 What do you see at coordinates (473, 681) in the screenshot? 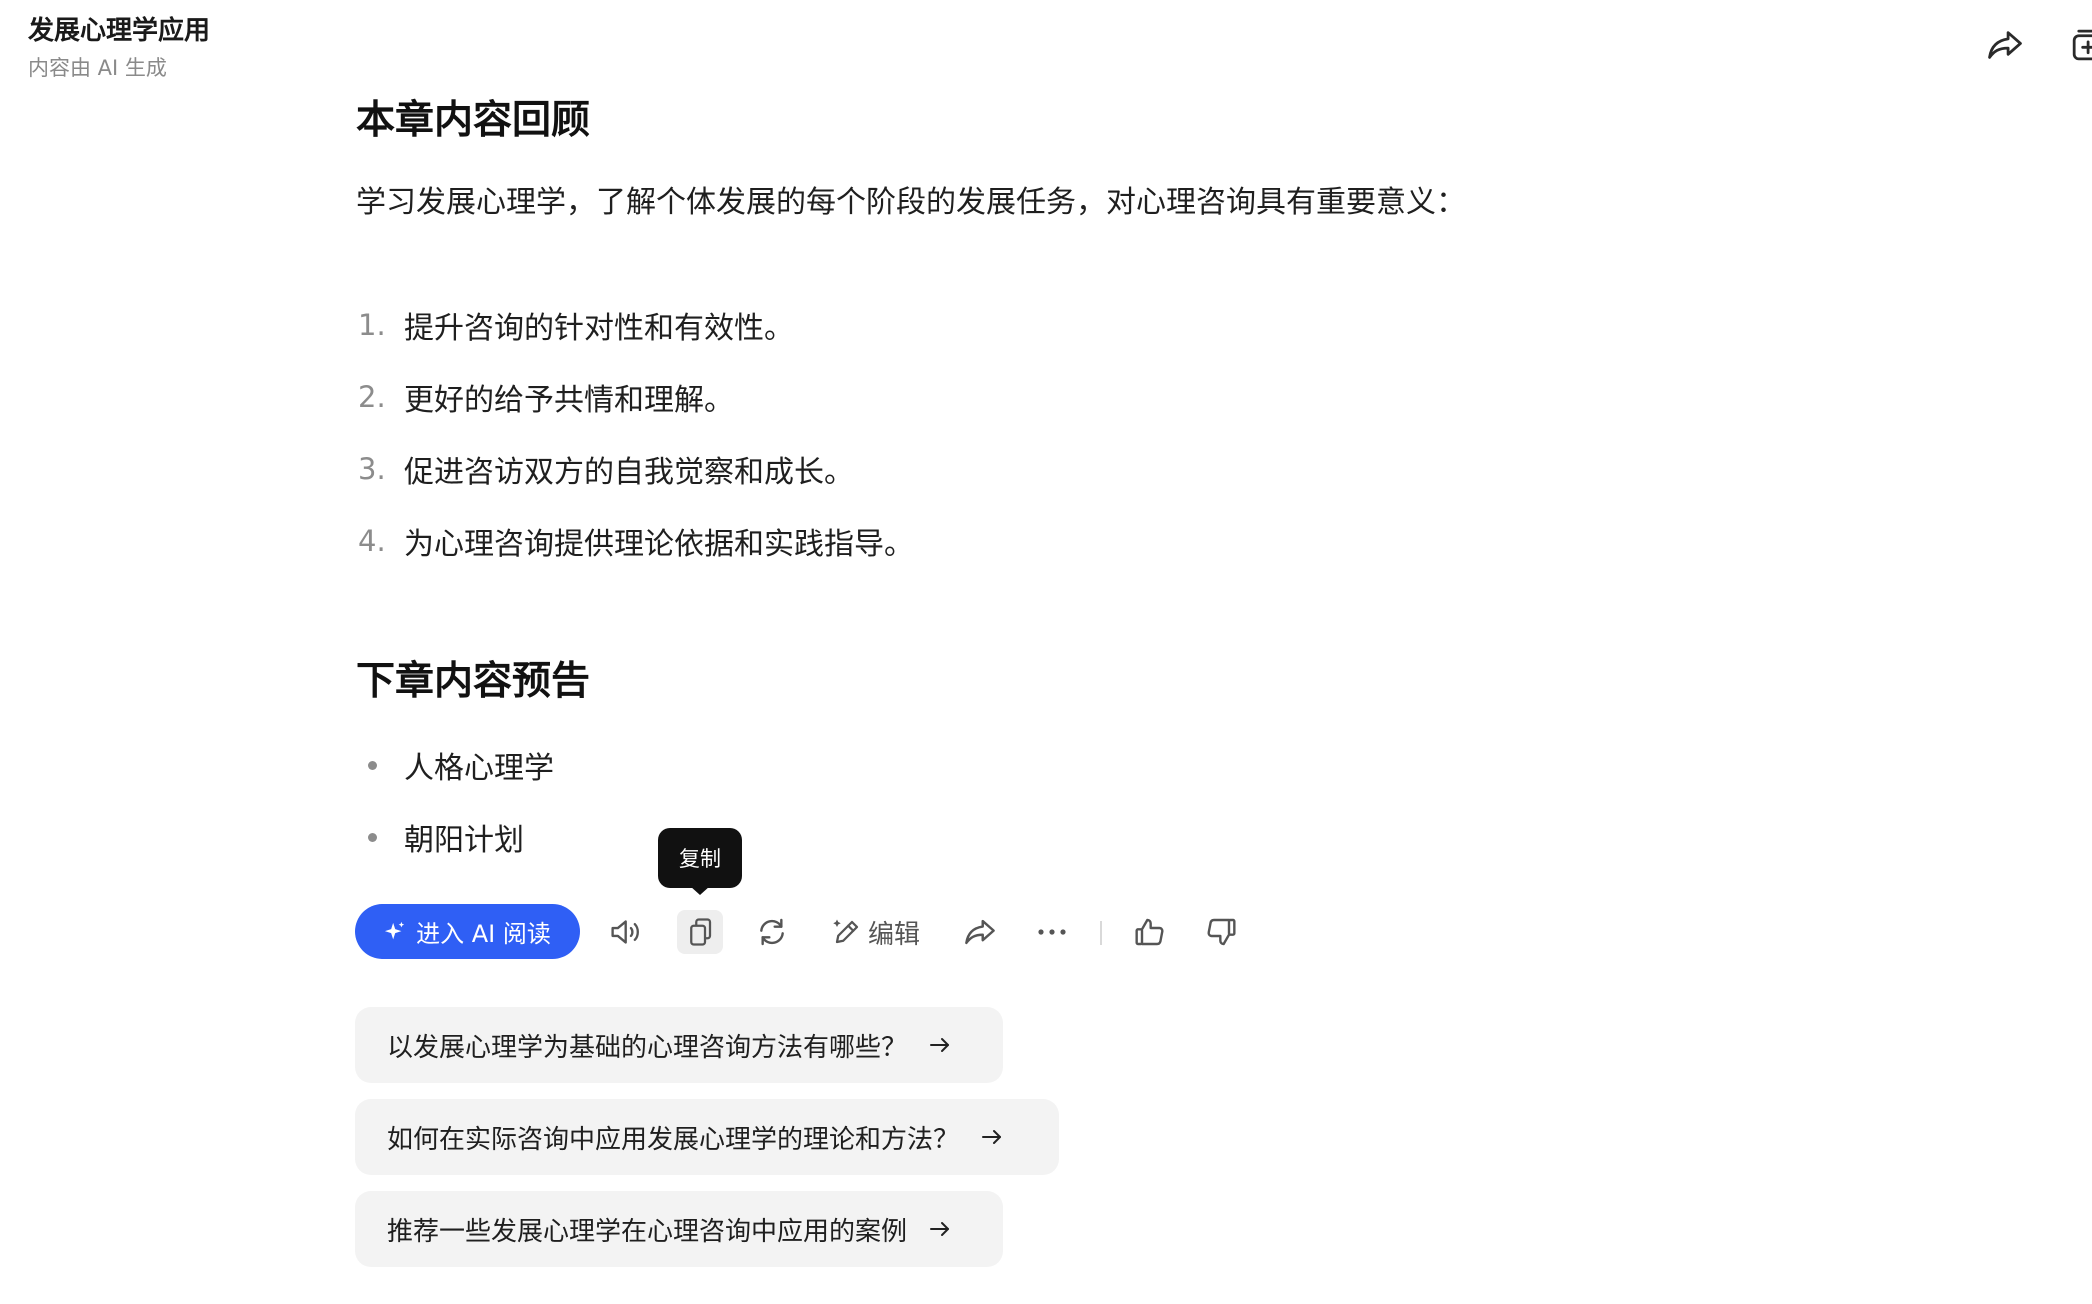
I see `section-heading-preview: 下章内容预告` at bounding box center [473, 681].